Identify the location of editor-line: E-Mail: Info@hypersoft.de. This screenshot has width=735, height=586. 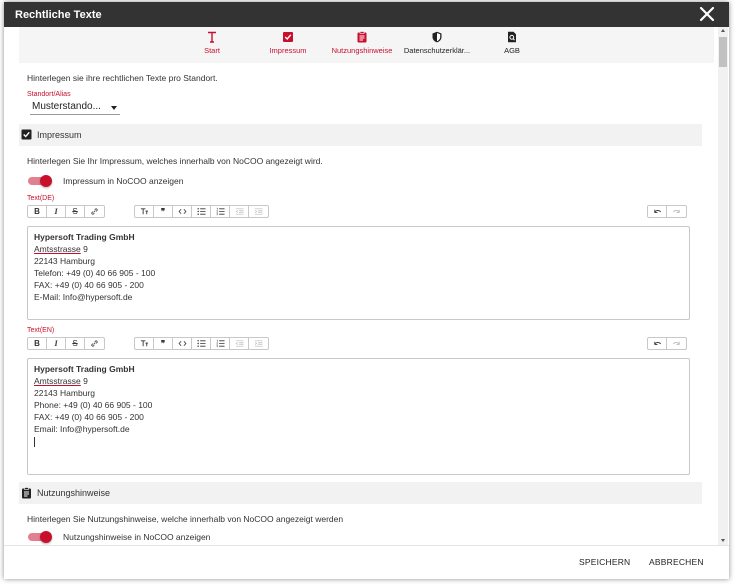
(83, 297).